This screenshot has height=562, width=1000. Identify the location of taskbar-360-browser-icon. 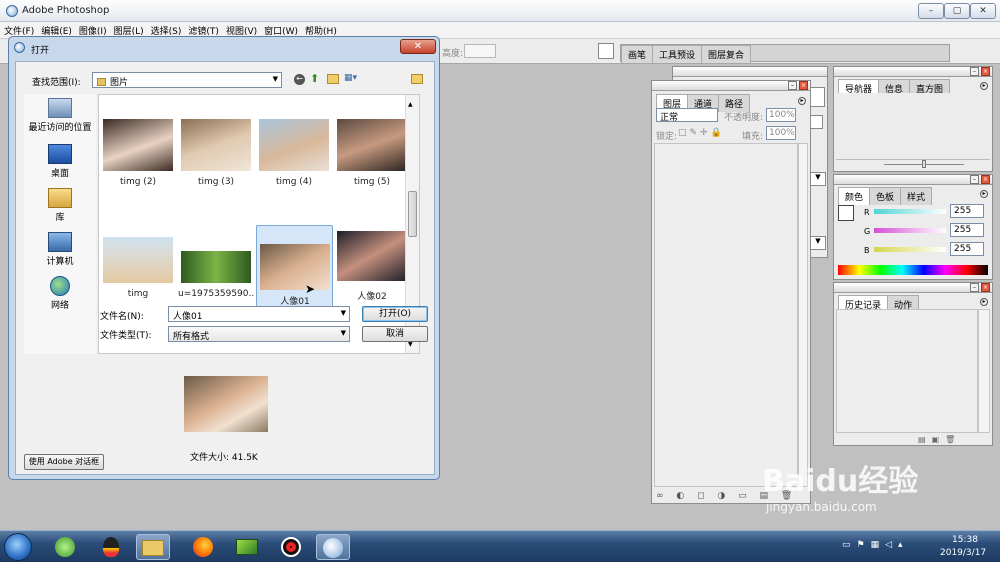
(65, 547).